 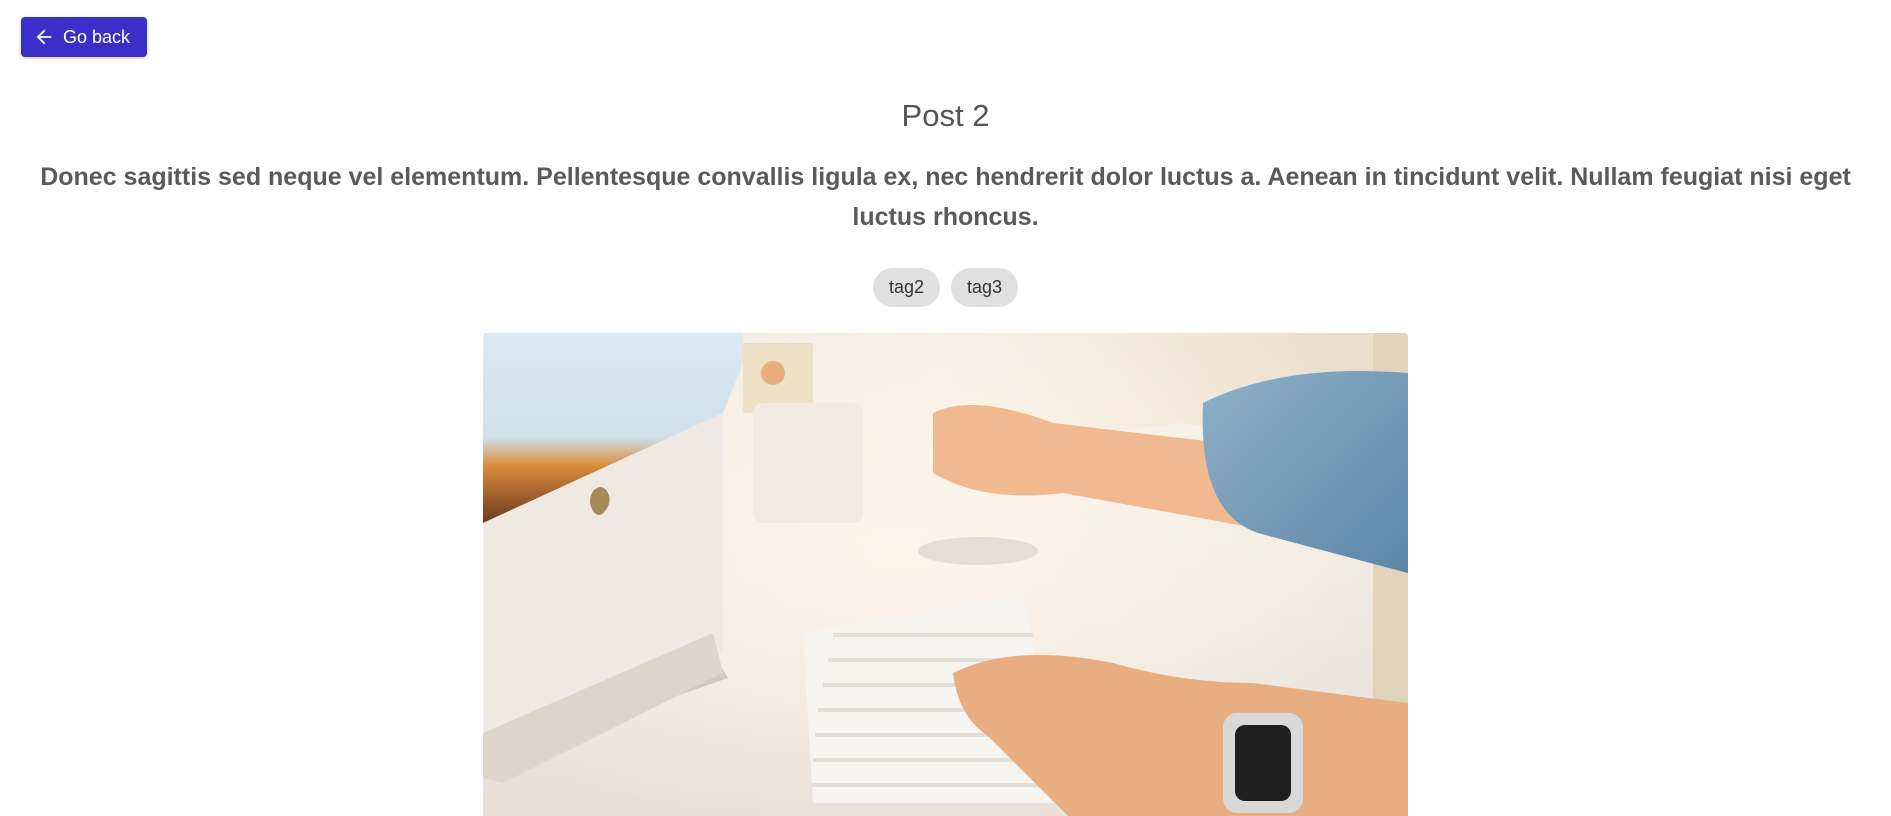 I want to click on go-back-label: Go back, so click(x=97, y=36).